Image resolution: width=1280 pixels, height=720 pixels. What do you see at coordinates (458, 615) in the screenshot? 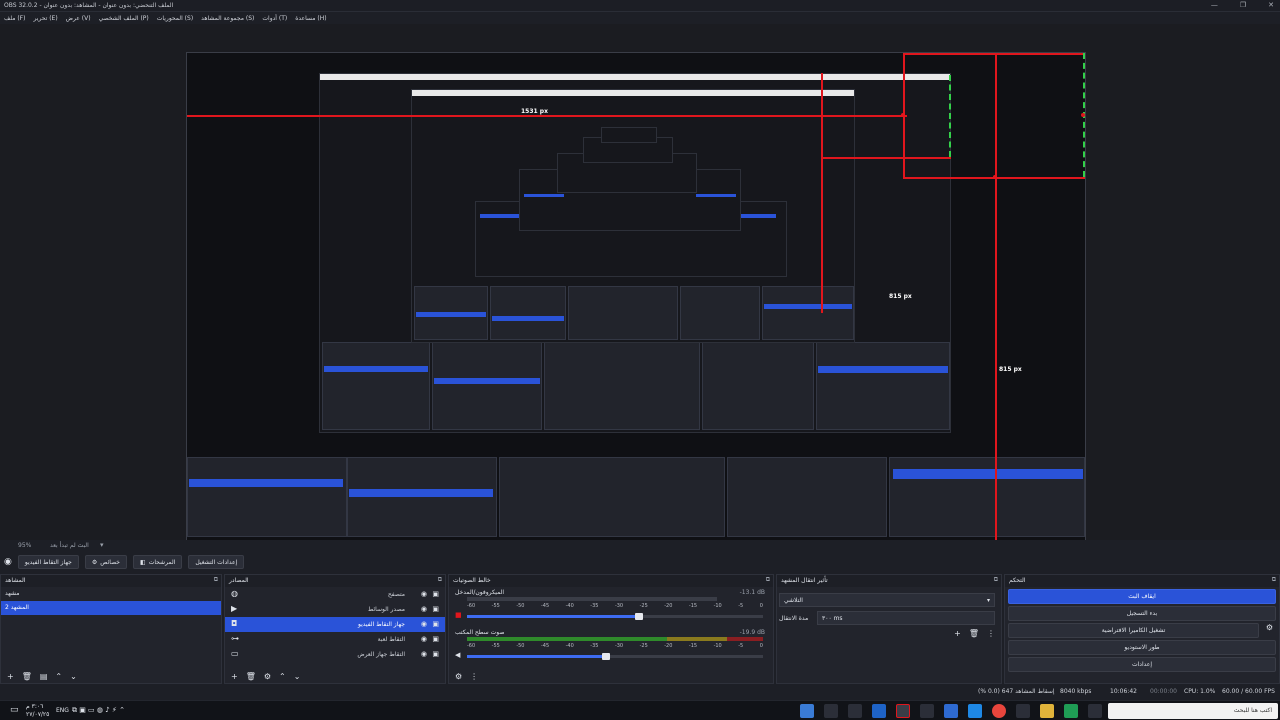
I see `mute-icon: ■` at bounding box center [458, 615].